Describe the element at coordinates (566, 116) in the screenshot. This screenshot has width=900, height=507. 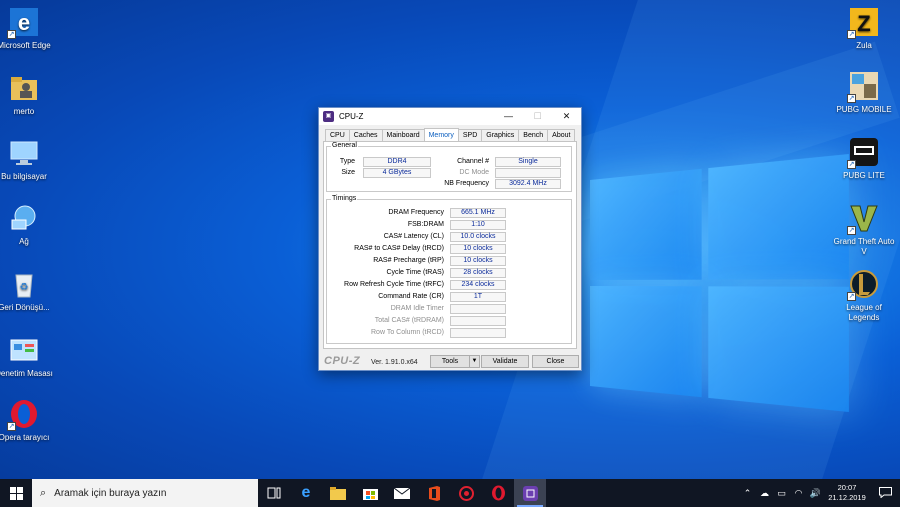
I see `close-window-button: ✕` at that location.